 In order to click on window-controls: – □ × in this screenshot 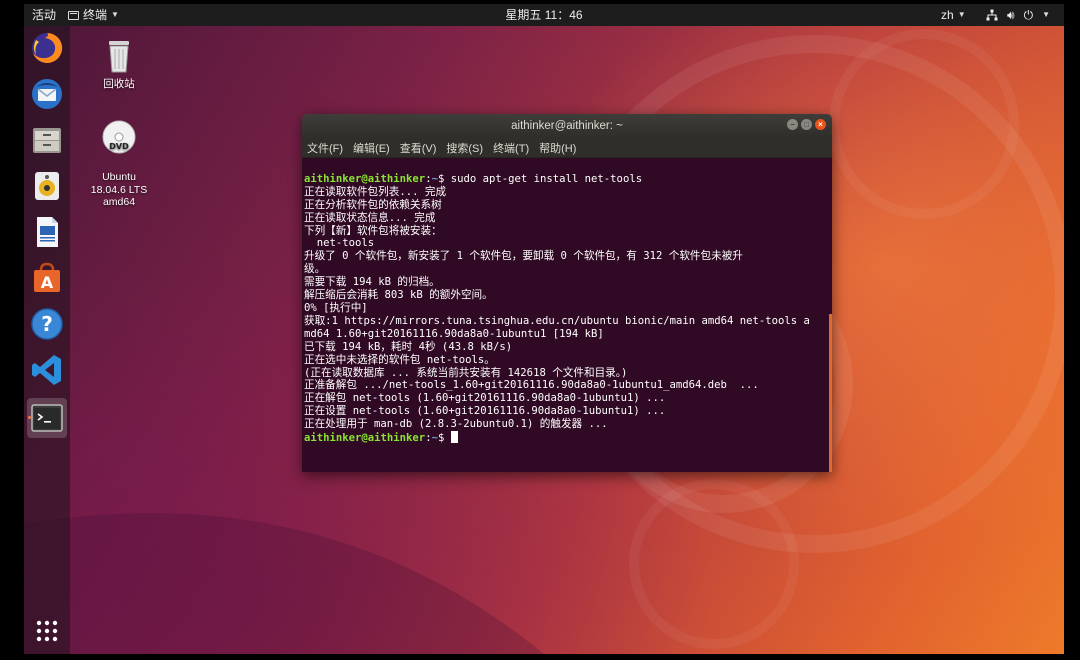, I will do `click(806, 124)`.